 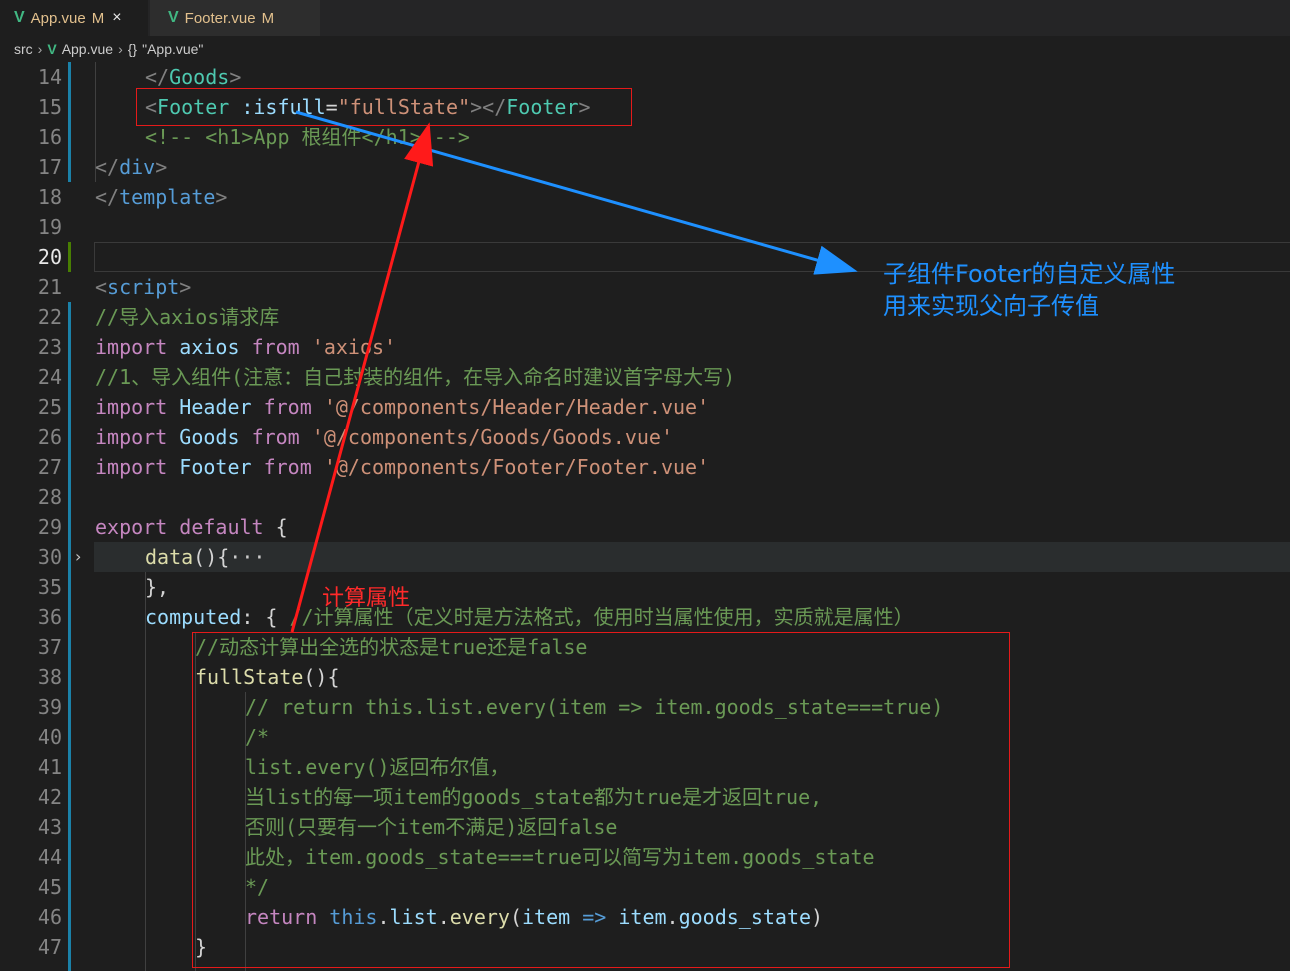 What do you see at coordinates (362, 377) in the screenshot?
I see `red-arrow` at bounding box center [362, 377].